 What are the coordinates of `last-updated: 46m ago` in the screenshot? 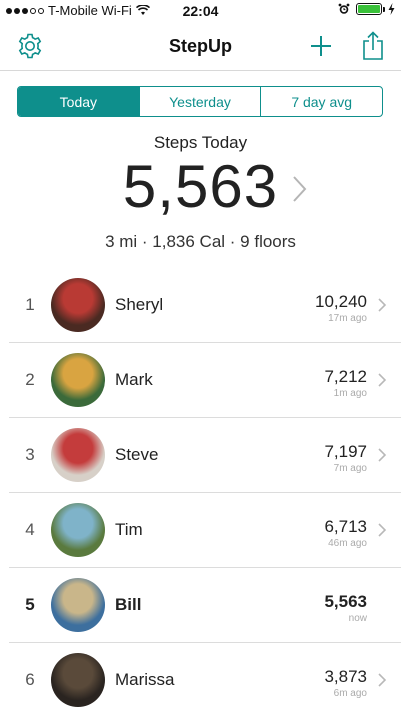 It's located at (347, 543).